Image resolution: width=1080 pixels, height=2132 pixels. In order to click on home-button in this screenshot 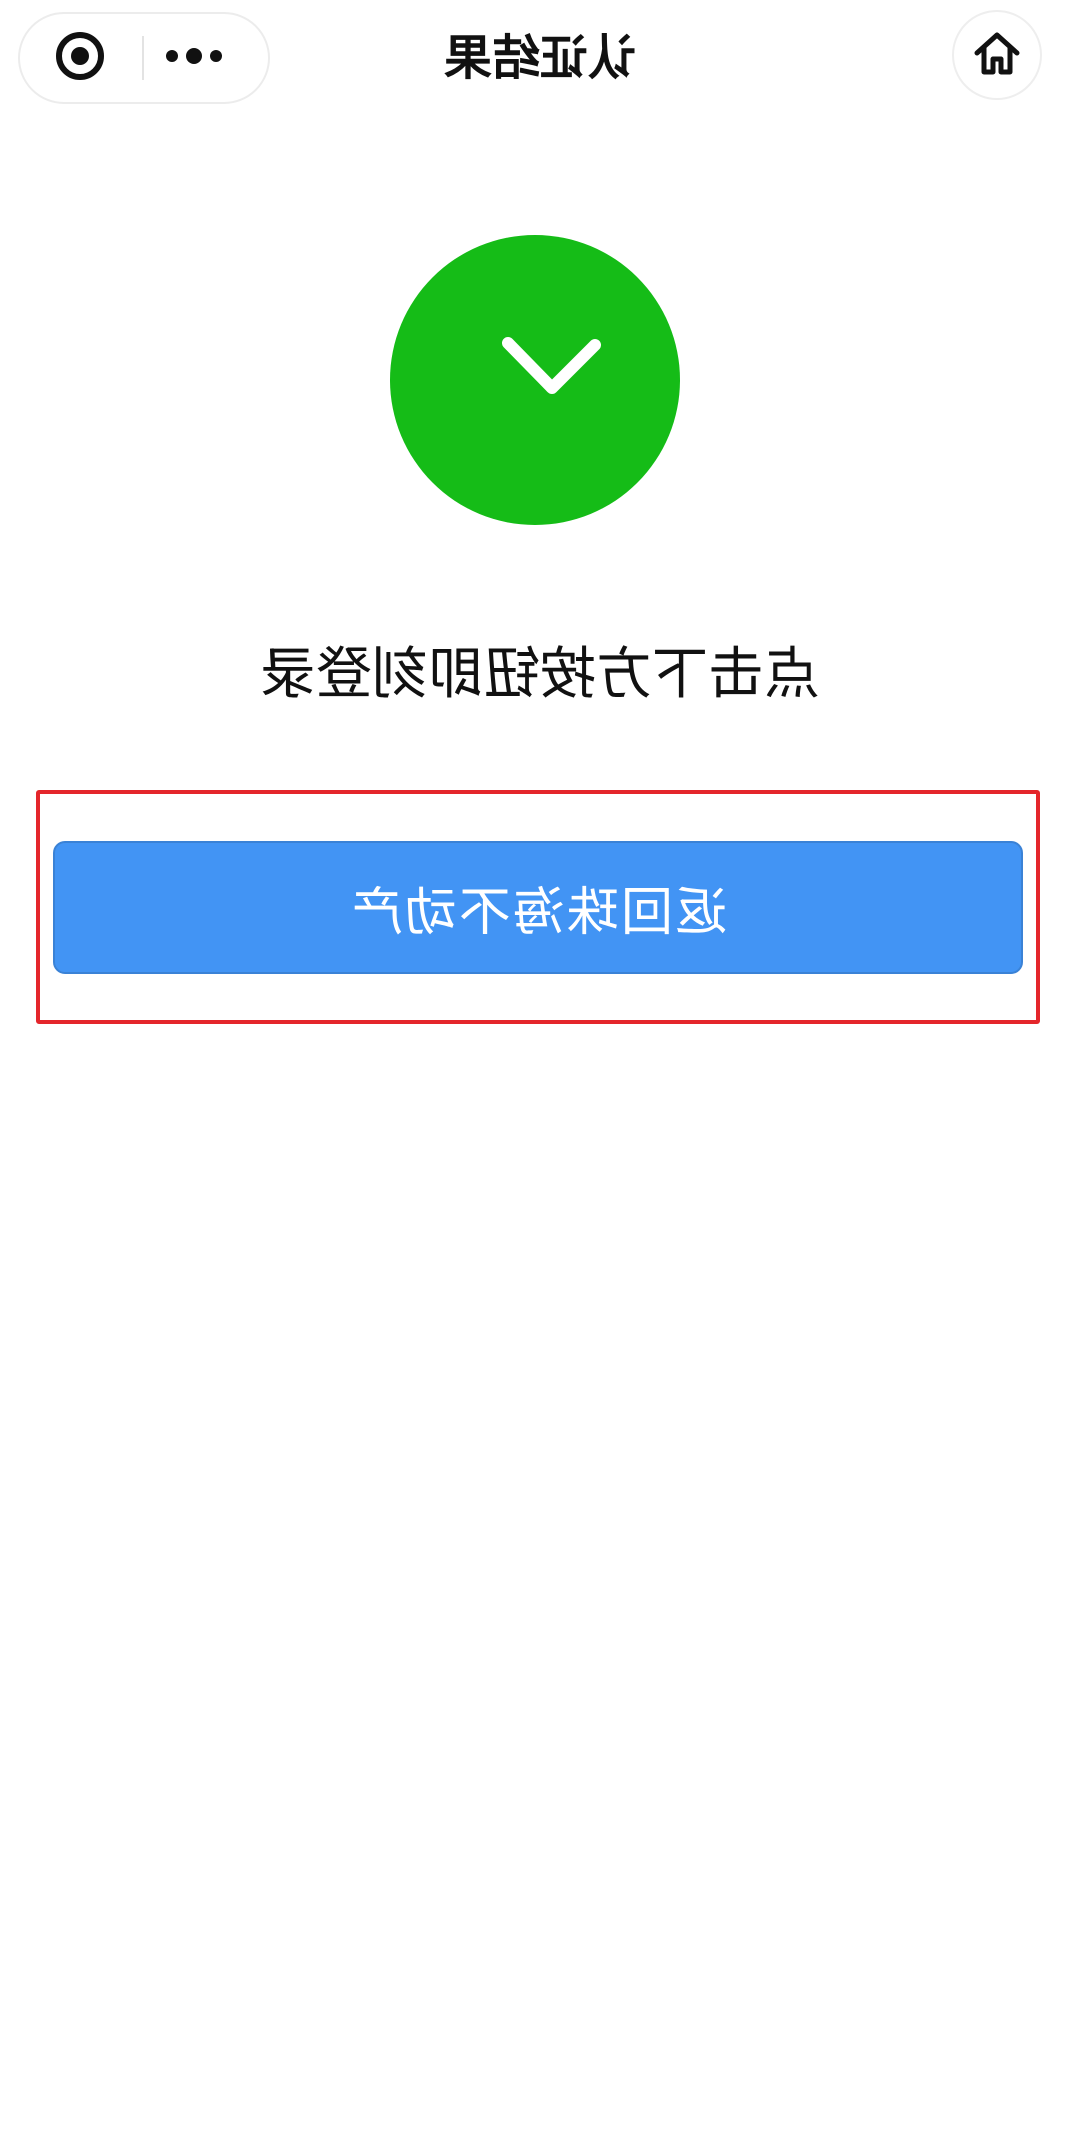, I will do `click(997, 55)`.